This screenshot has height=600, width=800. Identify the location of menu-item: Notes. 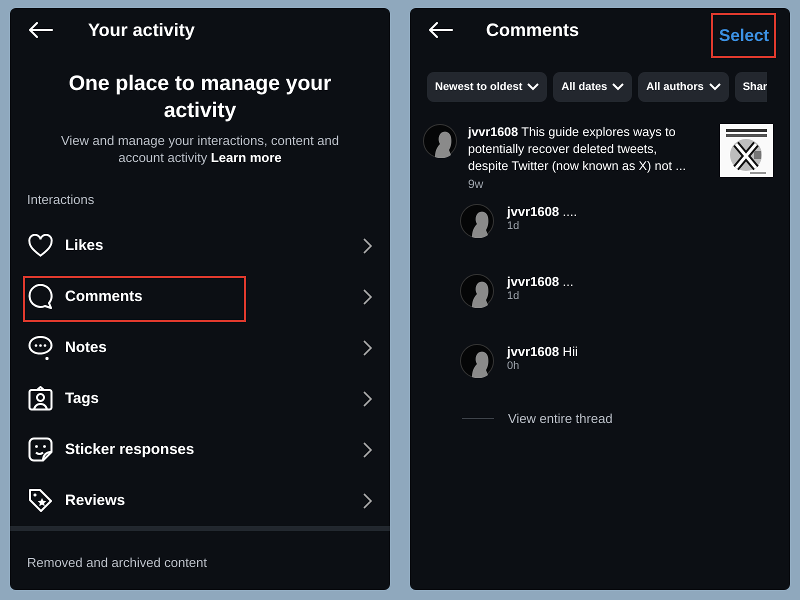
(86, 347).